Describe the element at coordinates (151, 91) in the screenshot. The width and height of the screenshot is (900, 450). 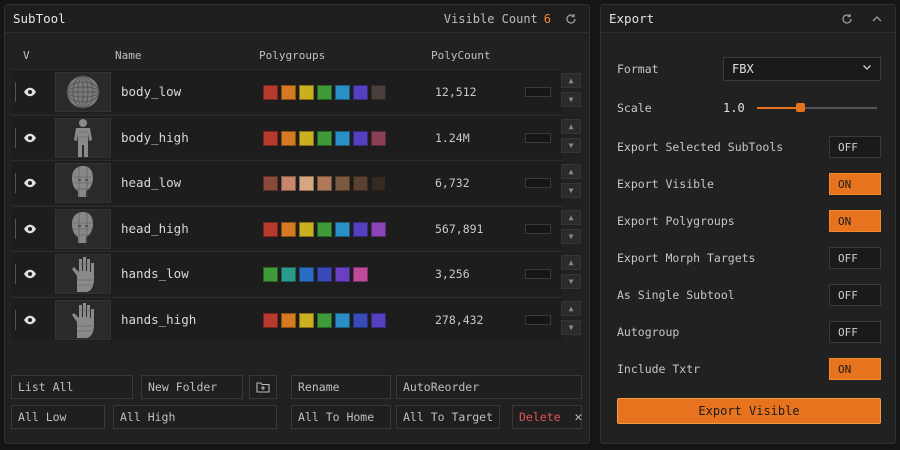
I see `subtool-name: body_low` at that location.